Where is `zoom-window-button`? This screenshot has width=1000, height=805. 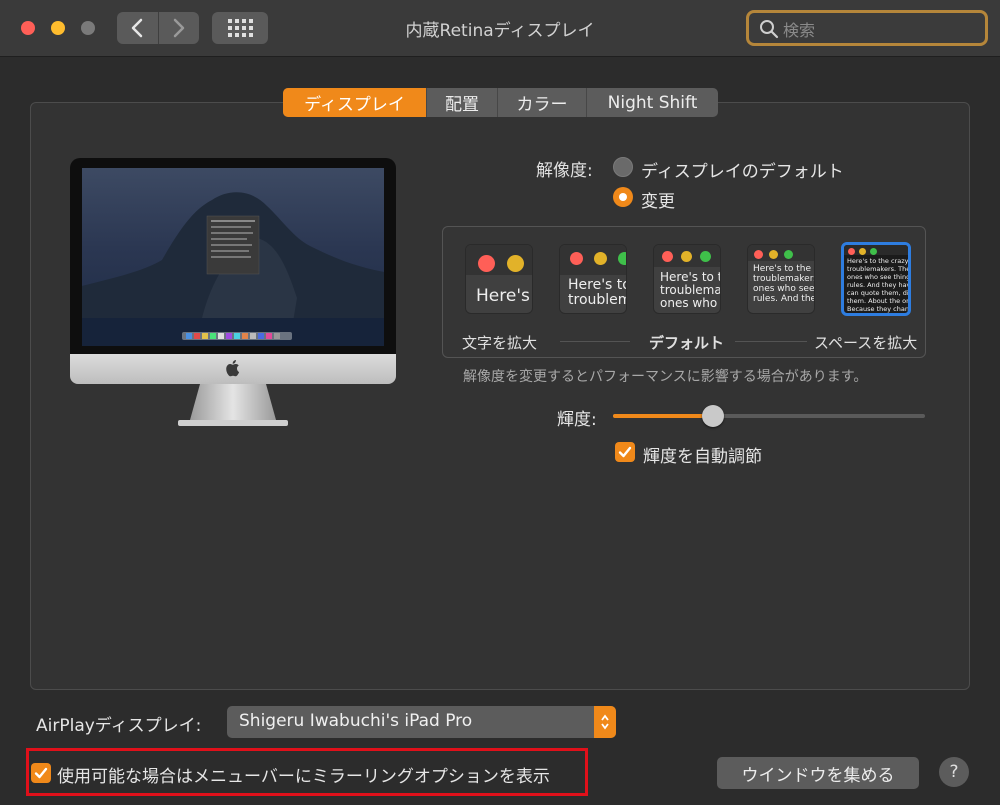
zoom-window-button is located at coordinates (88, 28).